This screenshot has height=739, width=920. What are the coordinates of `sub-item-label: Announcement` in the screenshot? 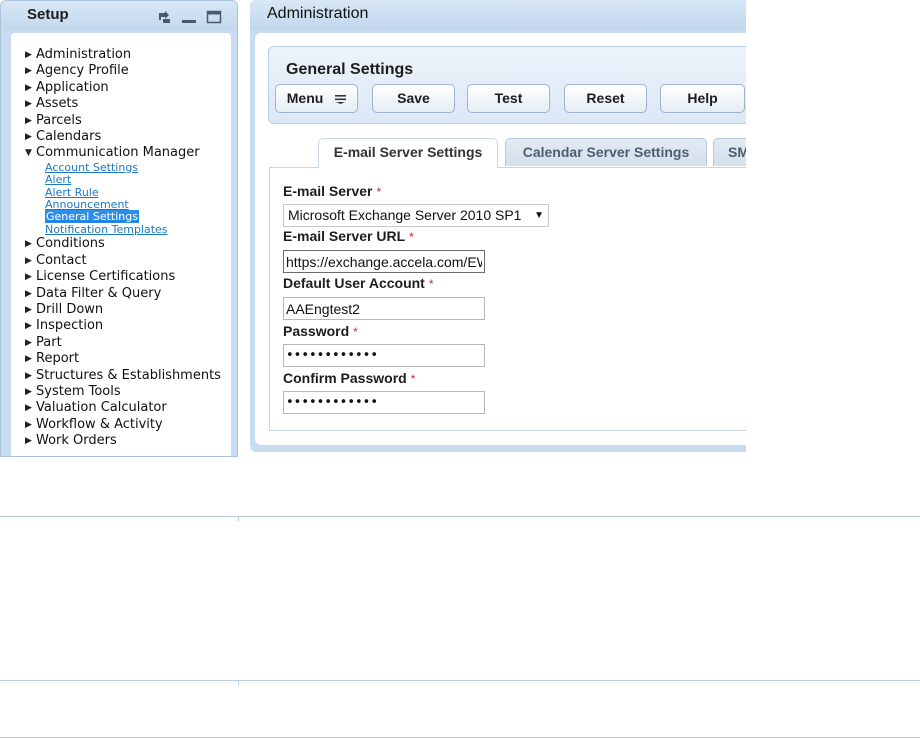 It's located at (87, 205).